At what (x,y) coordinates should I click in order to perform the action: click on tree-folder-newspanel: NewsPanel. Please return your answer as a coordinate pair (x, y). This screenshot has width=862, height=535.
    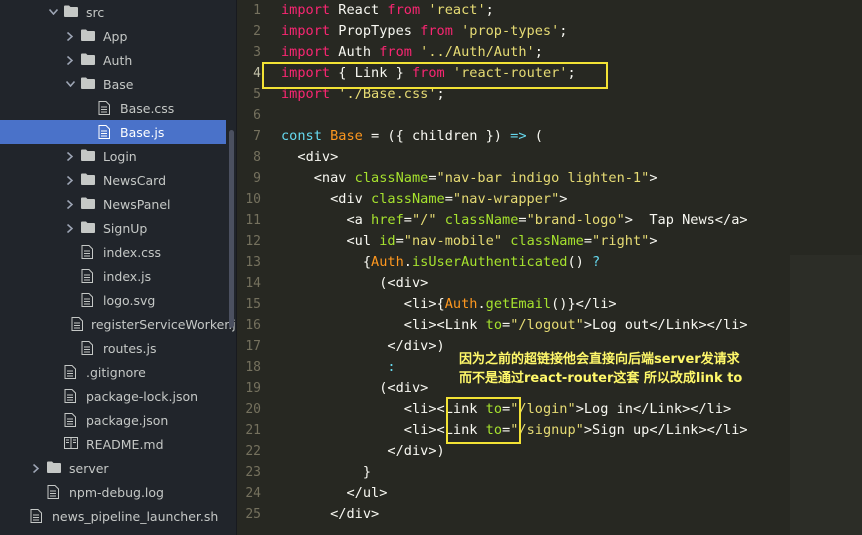
    Looking at the image, I should click on (113, 204).